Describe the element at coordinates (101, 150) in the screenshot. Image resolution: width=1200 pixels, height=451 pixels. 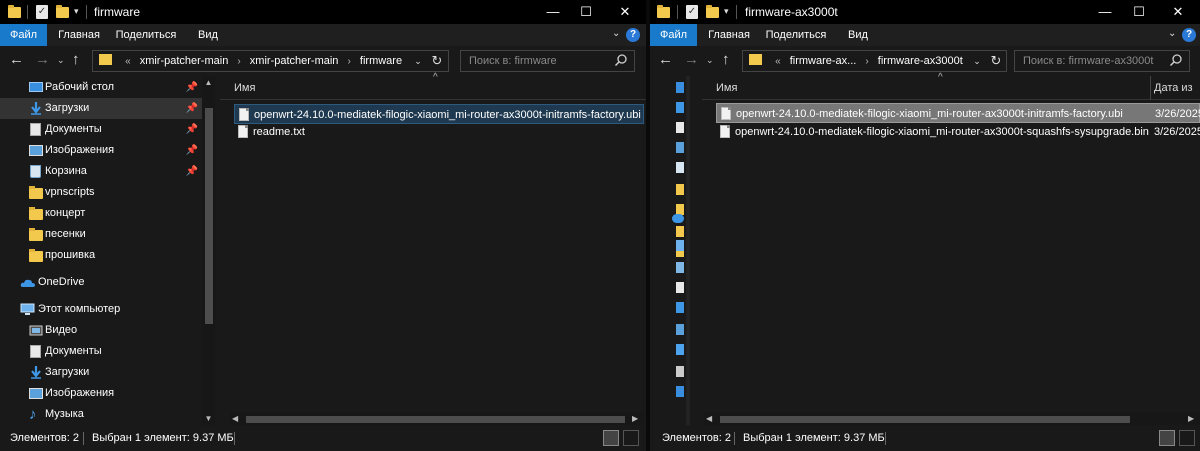
I see `nav-item-pictures: Изображения 📌` at that location.